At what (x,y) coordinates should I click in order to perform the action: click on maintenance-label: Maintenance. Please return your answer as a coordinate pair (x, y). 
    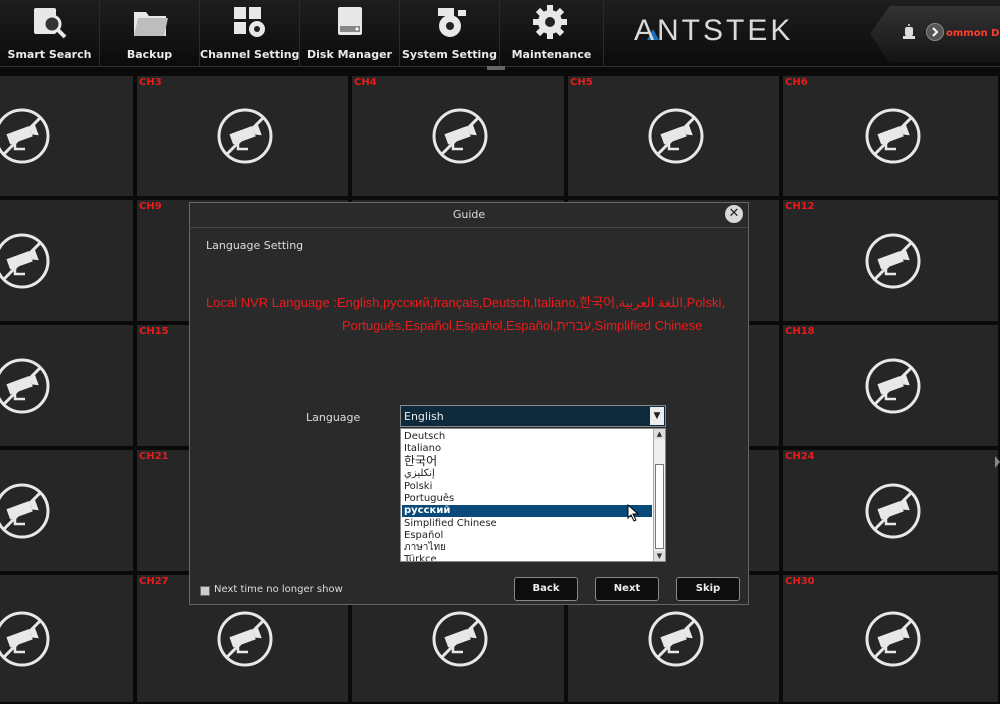
    Looking at the image, I should click on (551, 54).